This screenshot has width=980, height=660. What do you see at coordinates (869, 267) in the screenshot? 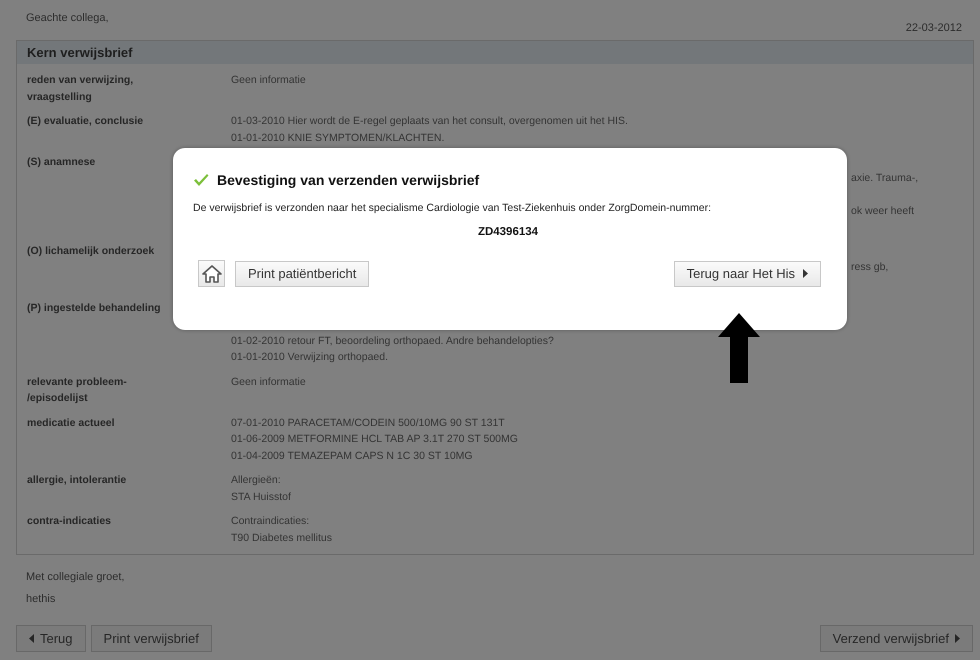
I see `field-value: ress gb,` at bounding box center [869, 267].